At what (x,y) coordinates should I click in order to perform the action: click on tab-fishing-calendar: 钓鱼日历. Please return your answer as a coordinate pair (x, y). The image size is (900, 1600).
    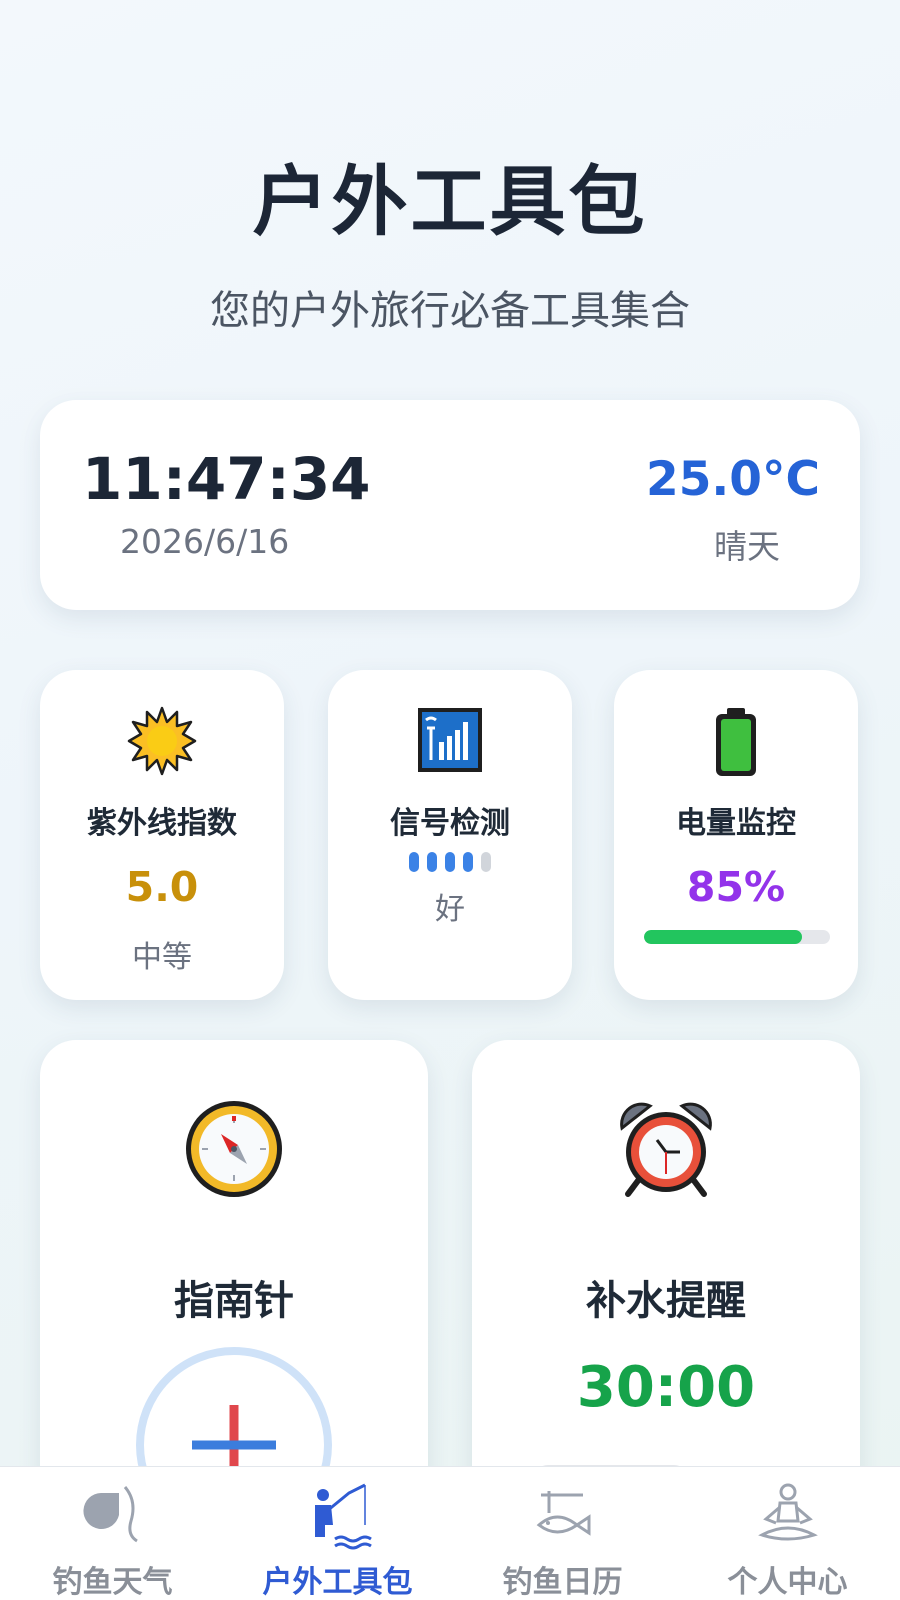
    Looking at the image, I should click on (562, 1533).